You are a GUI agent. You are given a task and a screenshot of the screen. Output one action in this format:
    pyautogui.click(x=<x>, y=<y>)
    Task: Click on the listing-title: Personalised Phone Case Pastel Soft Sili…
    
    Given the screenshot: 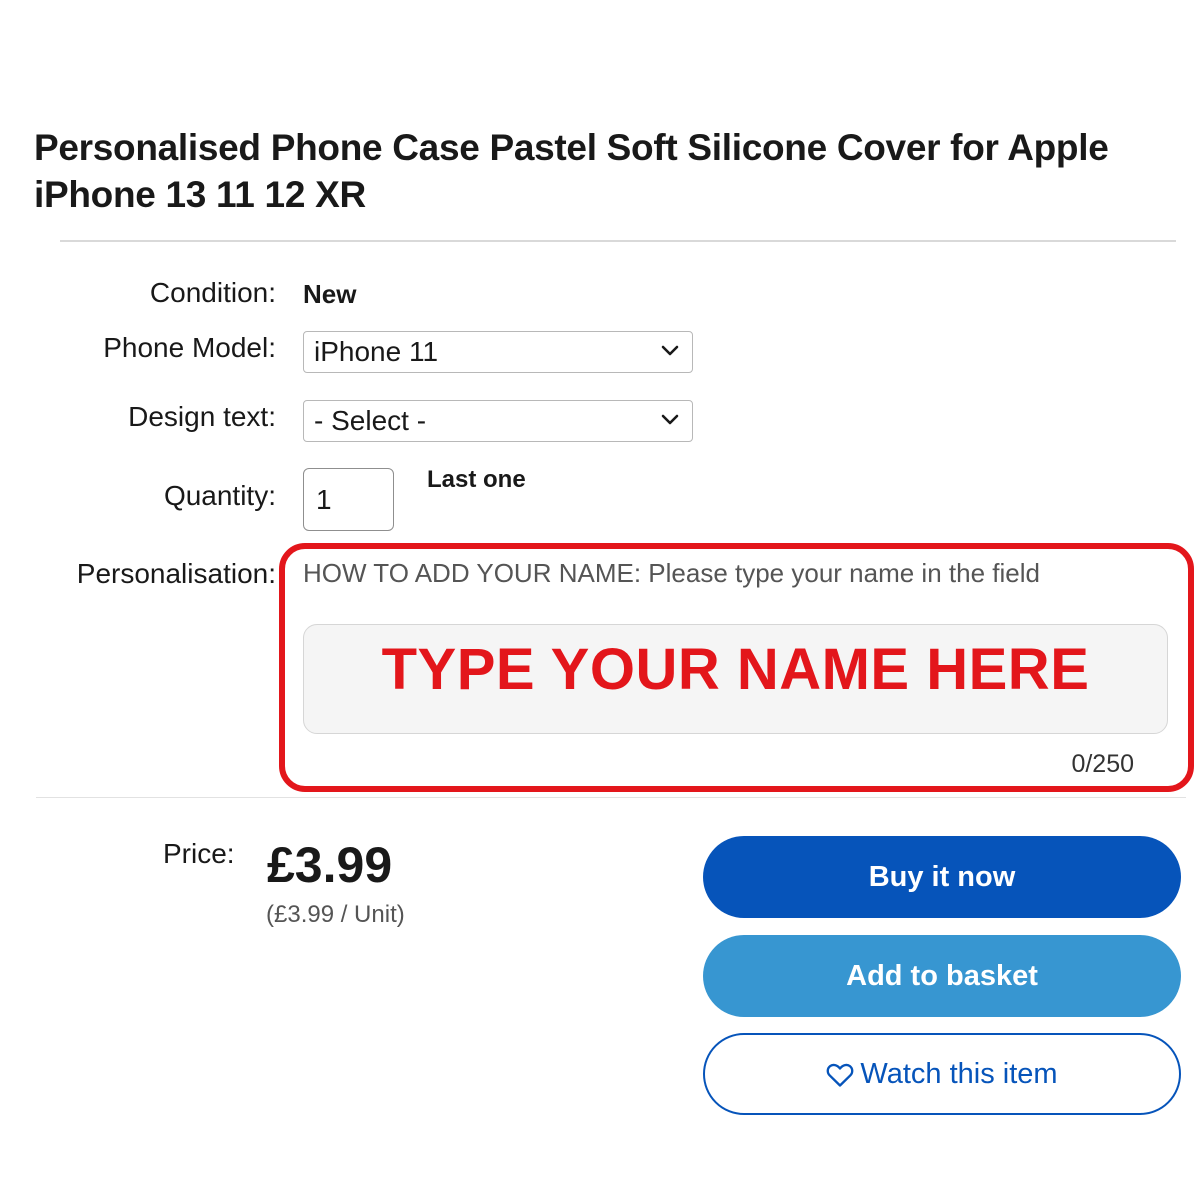 What is the action you would take?
    pyautogui.click(x=571, y=171)
    